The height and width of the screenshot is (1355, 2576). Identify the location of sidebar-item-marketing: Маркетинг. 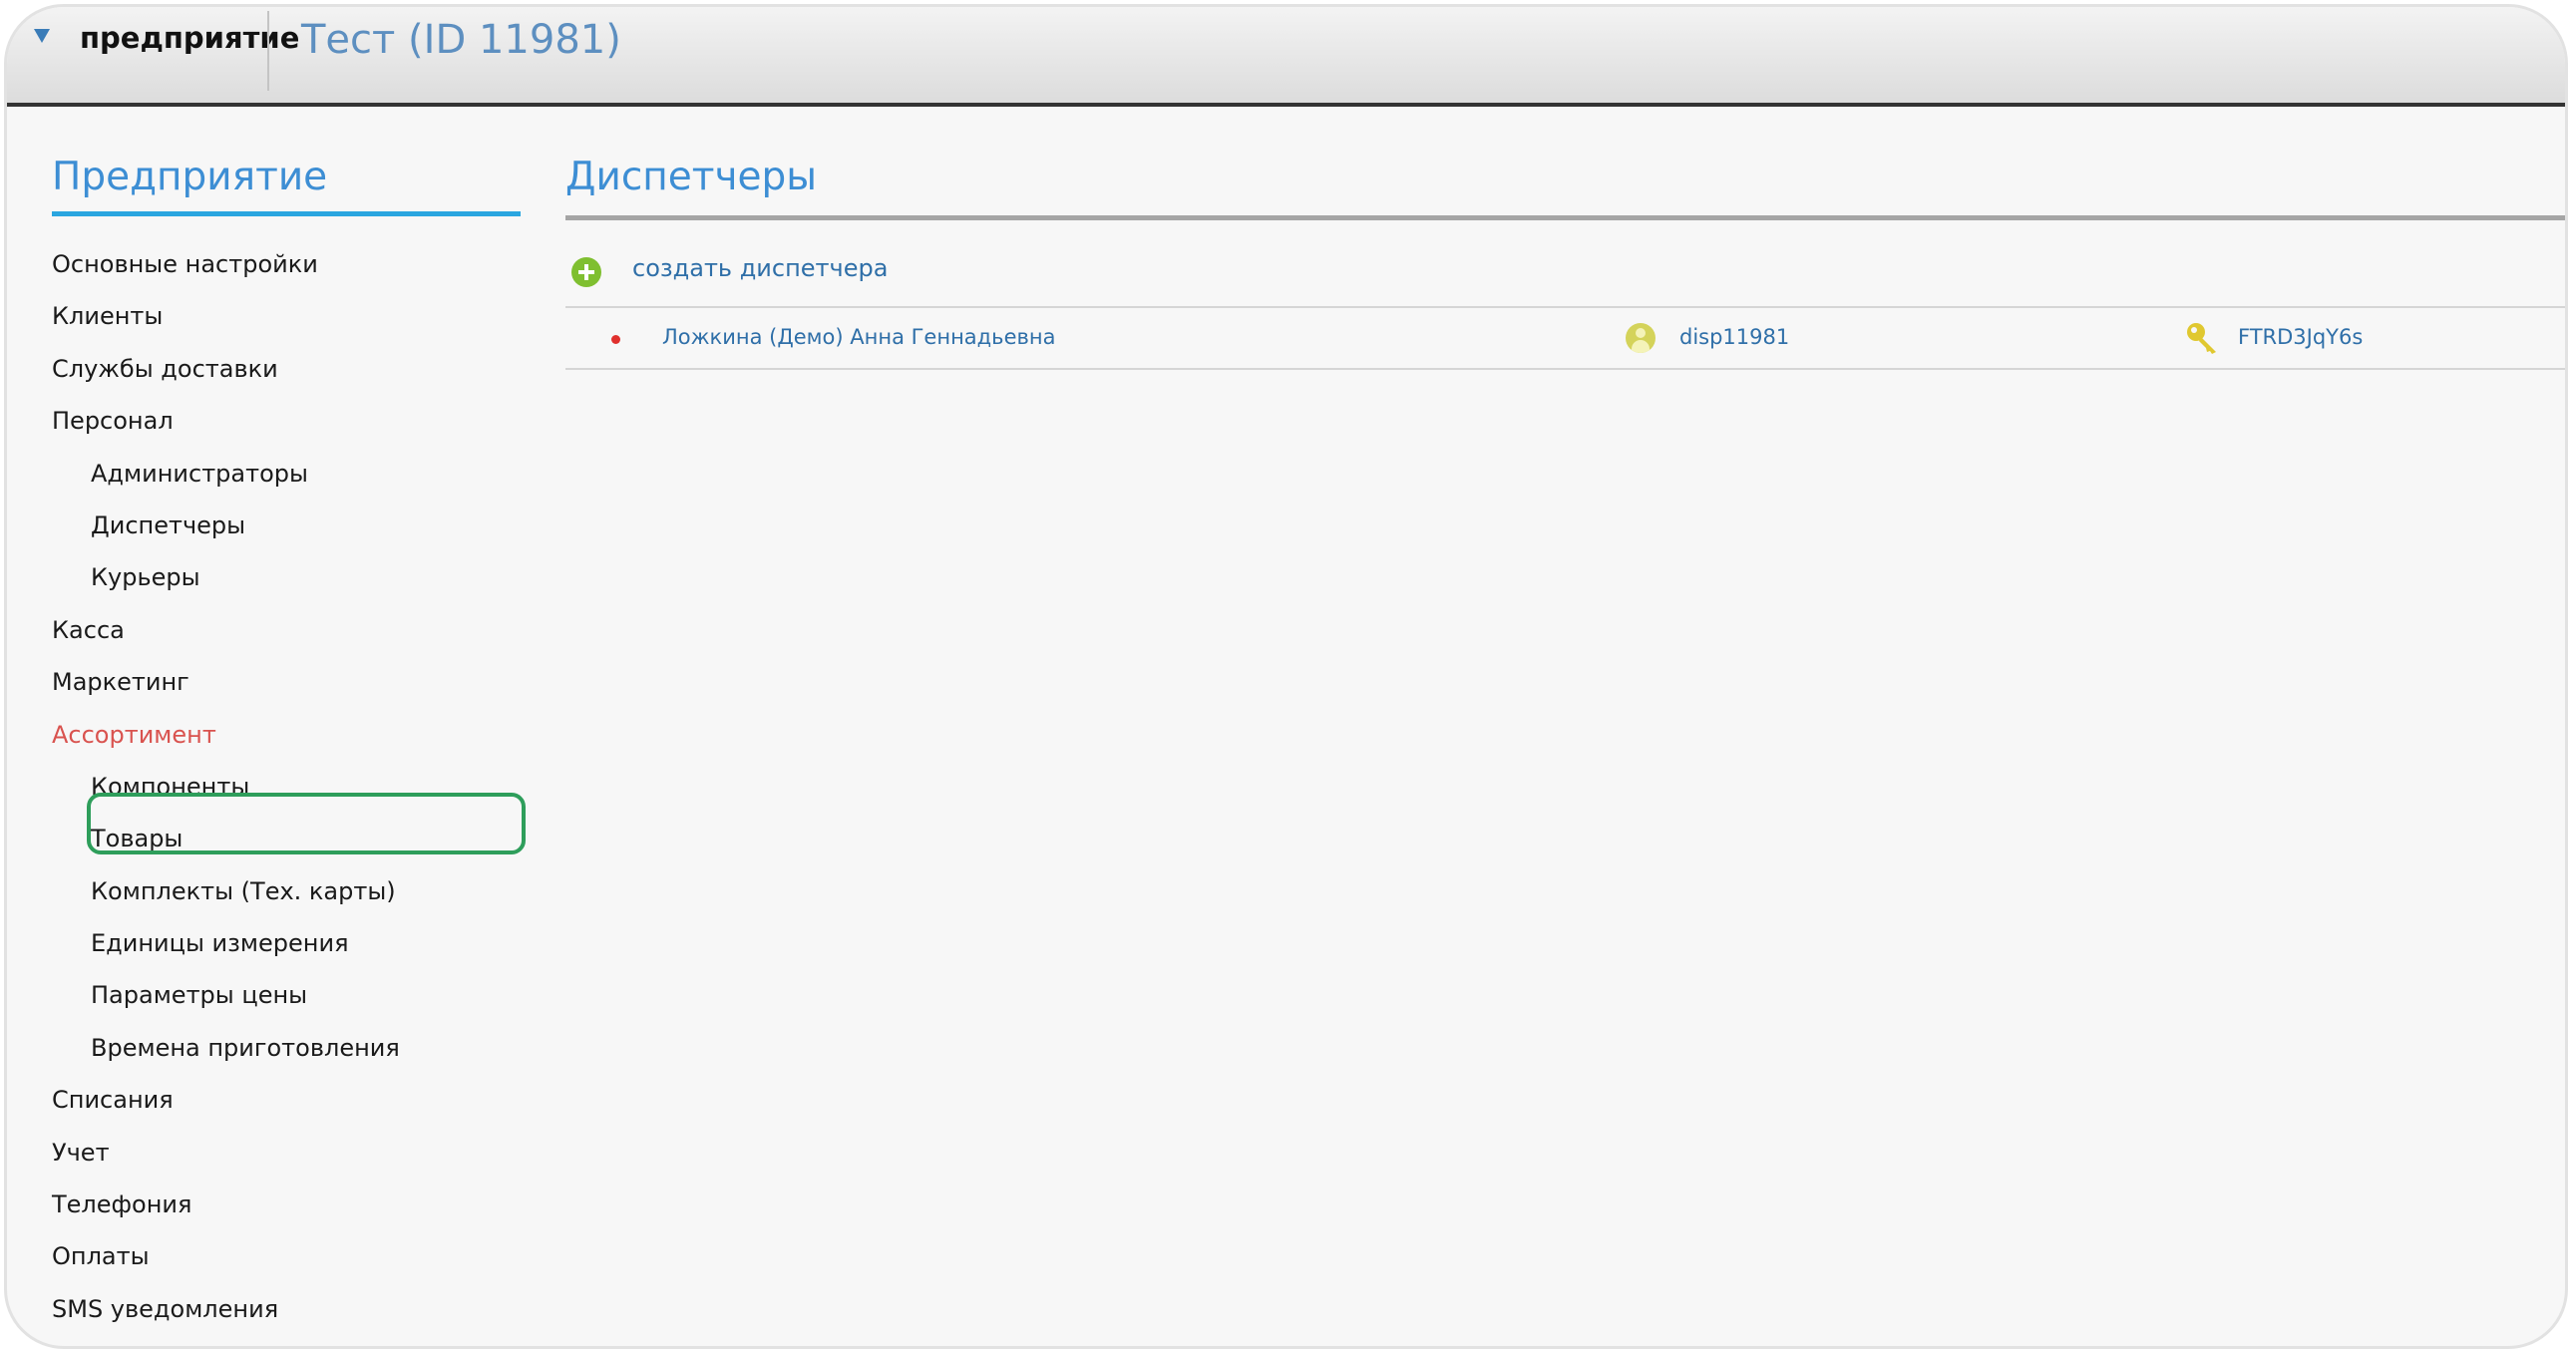
(286, 682).